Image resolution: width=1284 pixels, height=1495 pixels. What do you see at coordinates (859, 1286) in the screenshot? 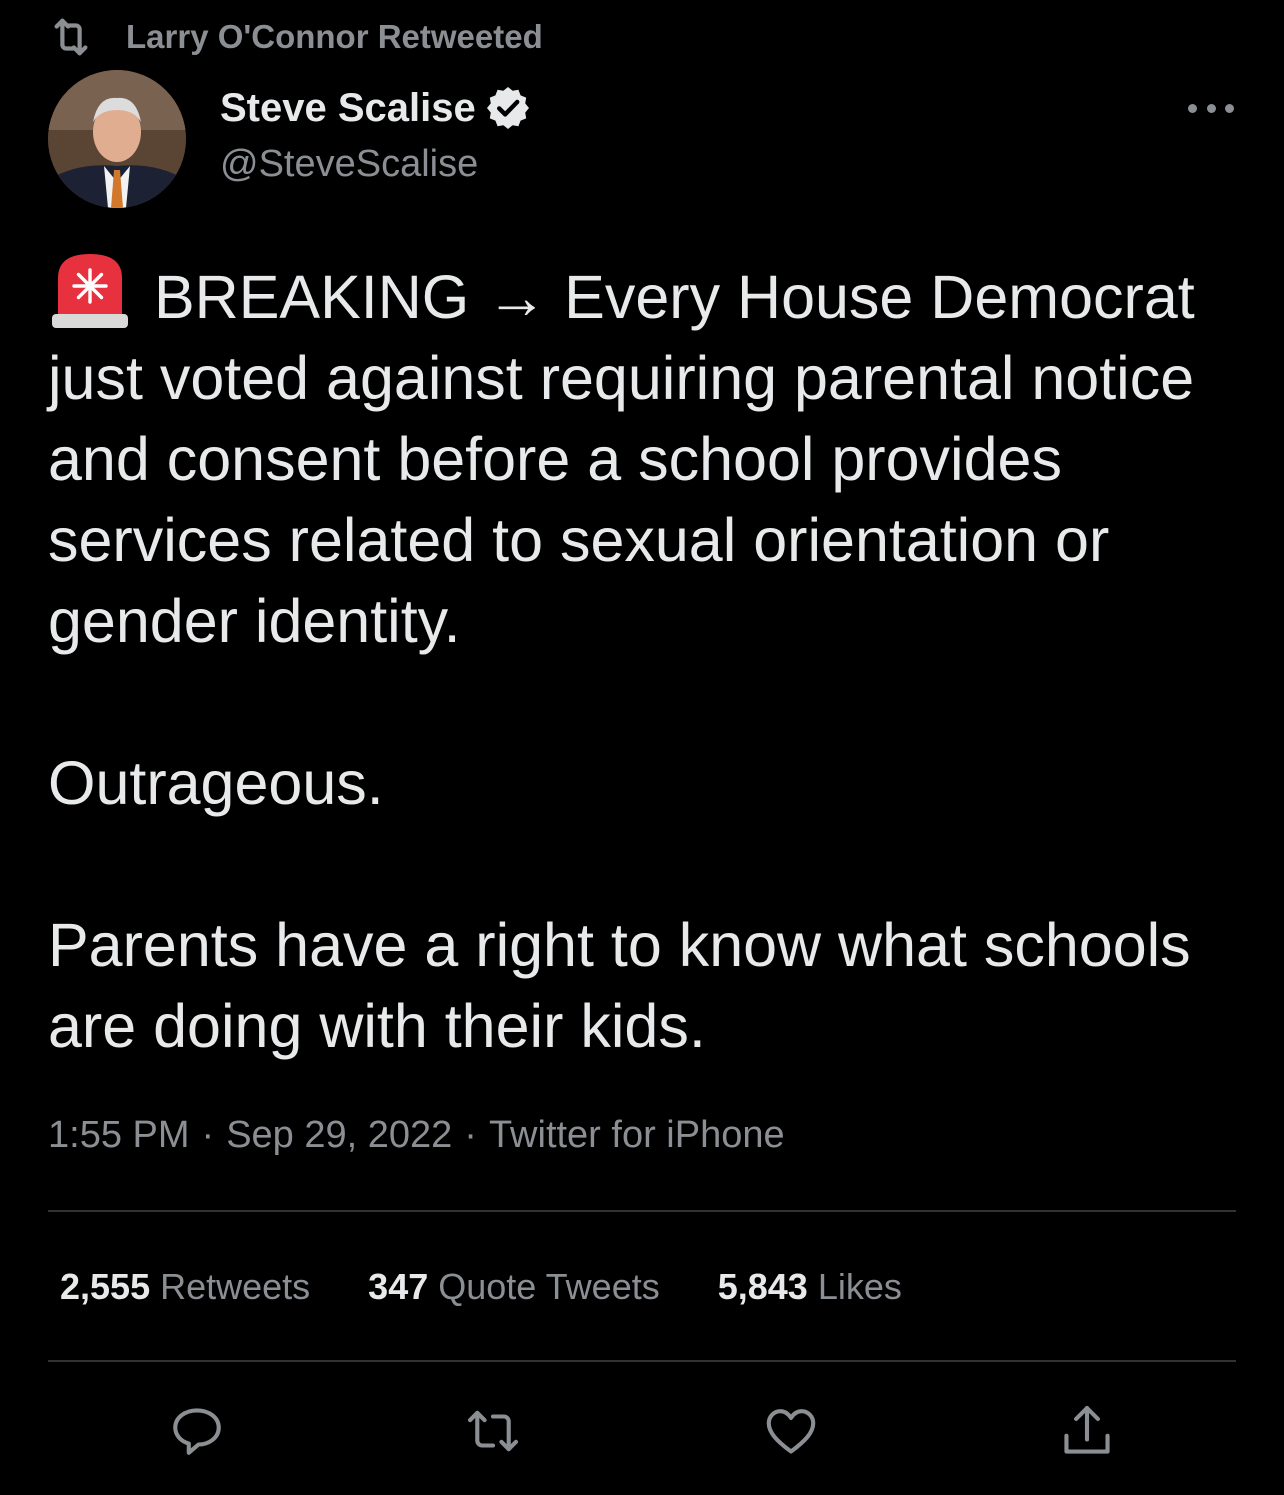
I see `likes-label: Likes` at bounding box center [859, 1286].